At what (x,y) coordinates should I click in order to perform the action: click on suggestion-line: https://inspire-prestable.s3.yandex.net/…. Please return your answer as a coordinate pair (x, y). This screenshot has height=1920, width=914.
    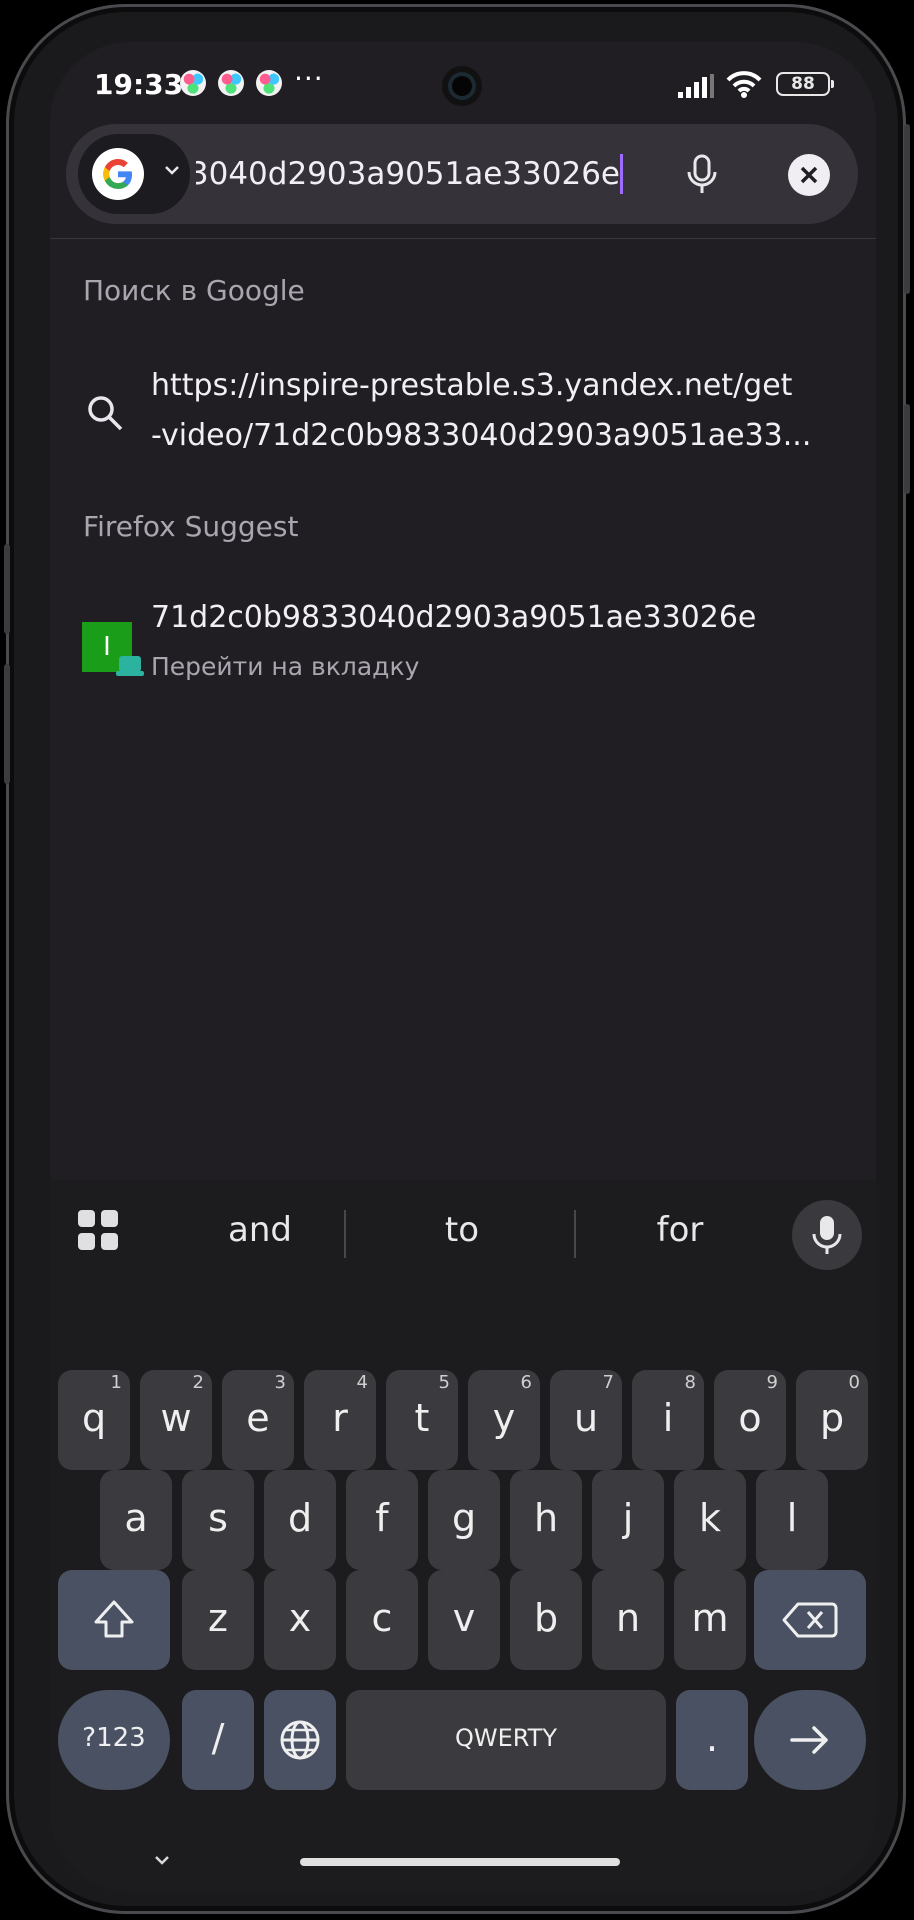
    Looking at the image, I should click on (472, 385).